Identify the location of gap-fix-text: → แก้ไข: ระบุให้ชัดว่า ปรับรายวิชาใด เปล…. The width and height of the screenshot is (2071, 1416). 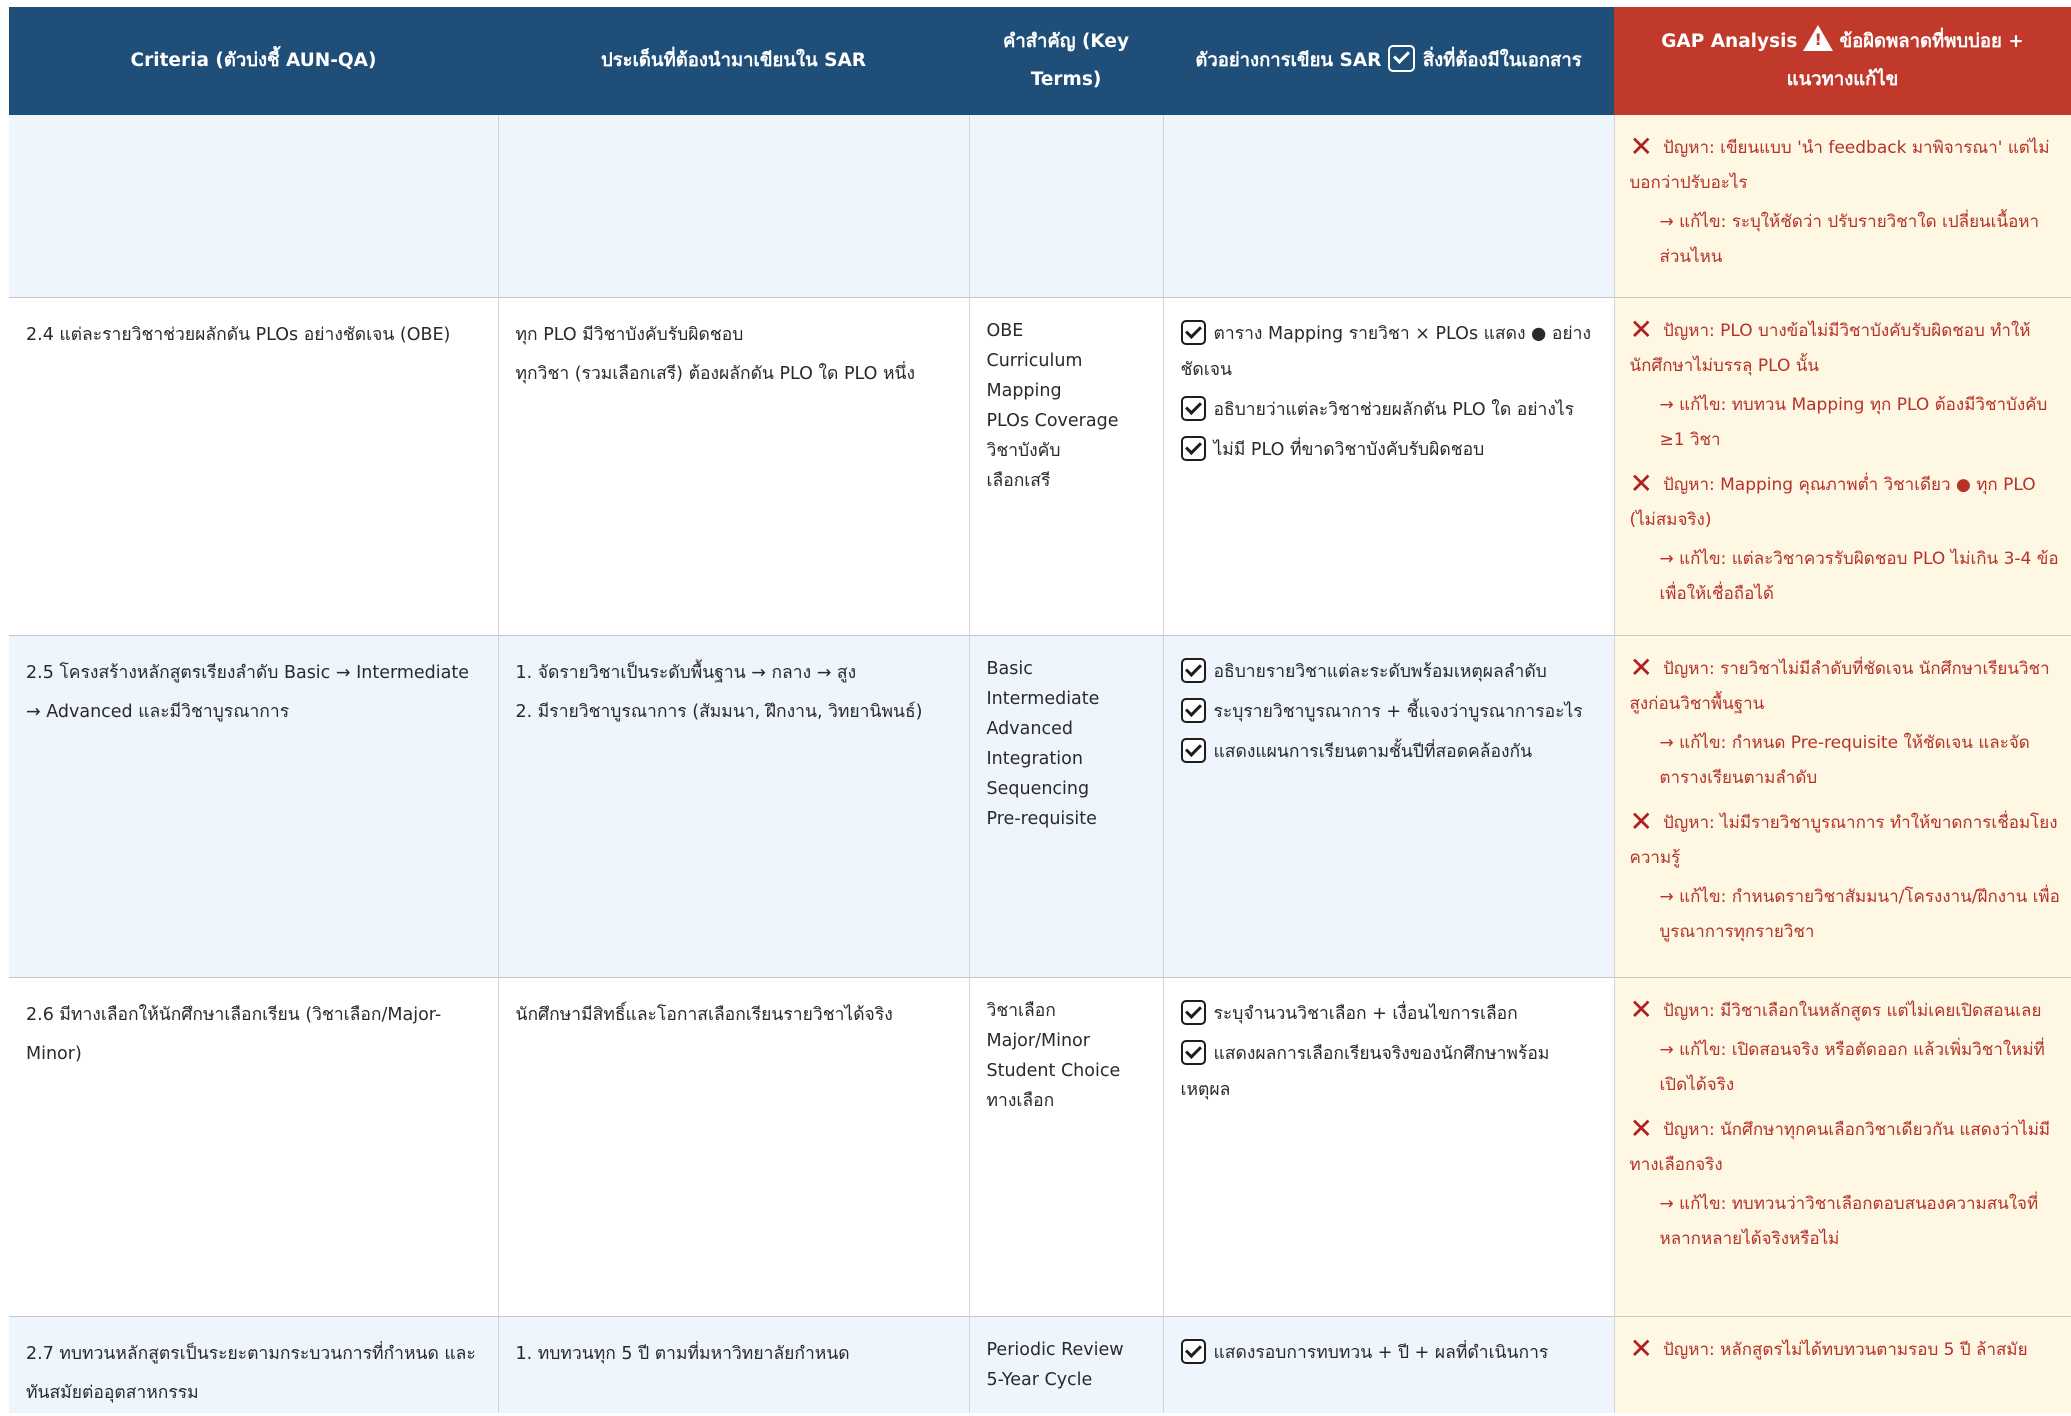
(1849, 239).